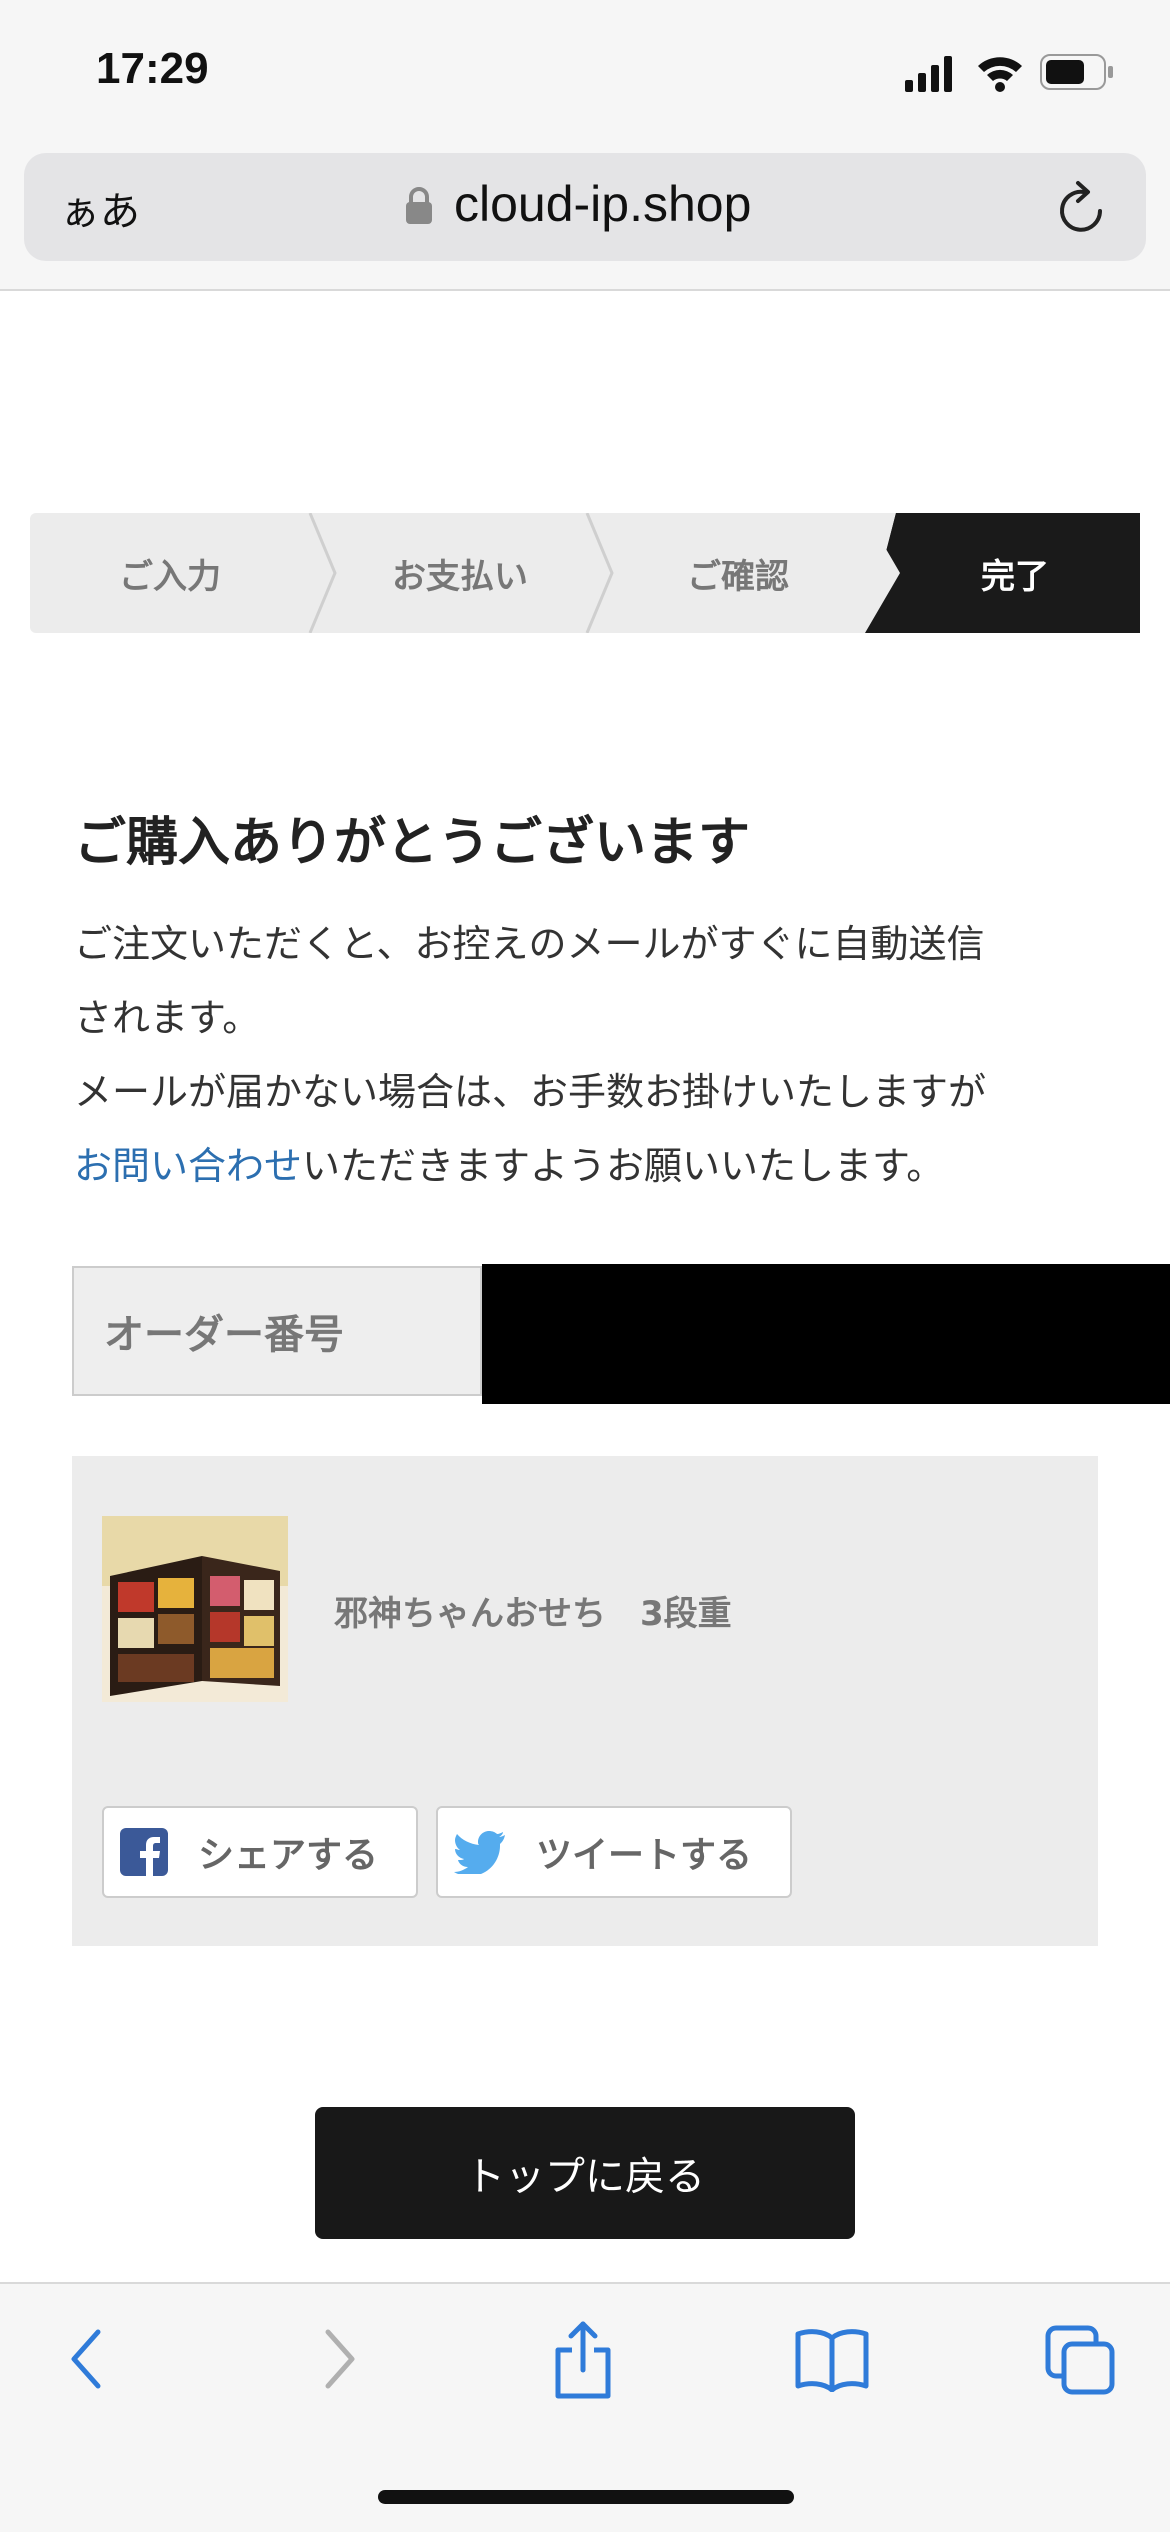 Image resolution: width=1170 pixels, height=2532 pixels. Describe the element at coordinates (419, 205) in the screenshot. I see `lock-icon` at that location.